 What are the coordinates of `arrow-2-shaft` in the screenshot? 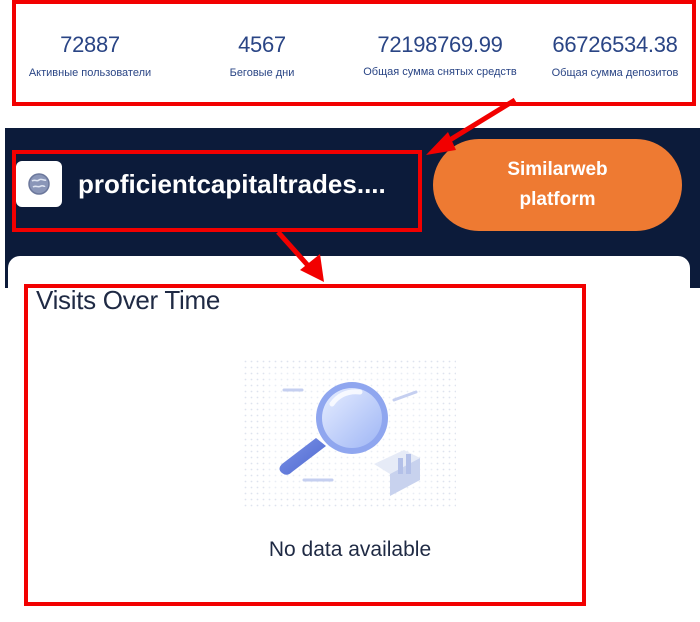 It's located at (295, 251).